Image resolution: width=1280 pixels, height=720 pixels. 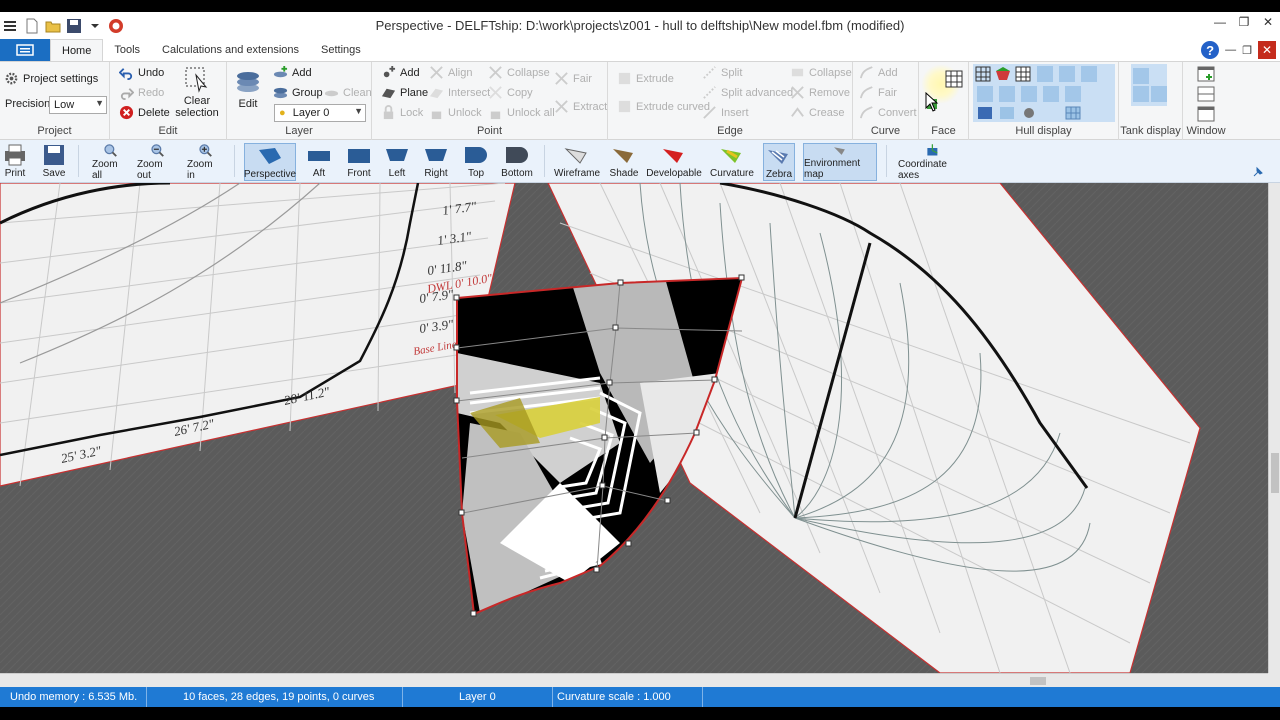 I want to click on toolbar-pin-icon, so click(x=1258, y=172).